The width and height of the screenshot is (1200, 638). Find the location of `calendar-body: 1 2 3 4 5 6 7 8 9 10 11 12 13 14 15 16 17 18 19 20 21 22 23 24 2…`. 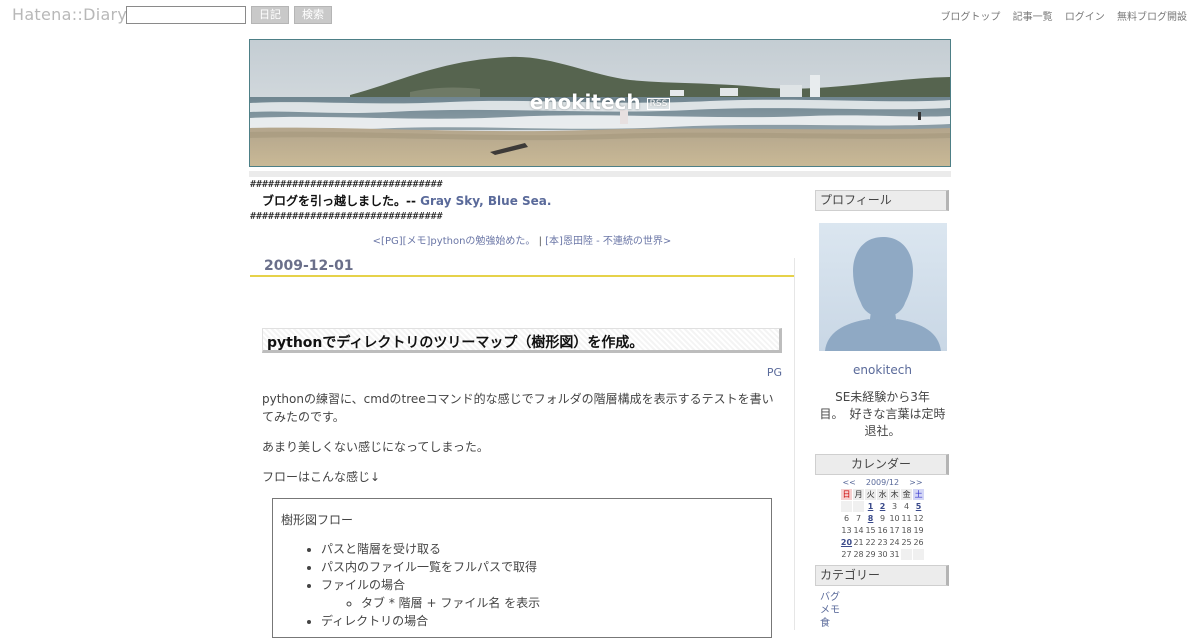

calendar-body: 1 2 3 4 5 6 7 8 9 10 11 12 13 14 15 16 17 18 19 20 21 22 23 24 2… is located at coordinates (882, 530).